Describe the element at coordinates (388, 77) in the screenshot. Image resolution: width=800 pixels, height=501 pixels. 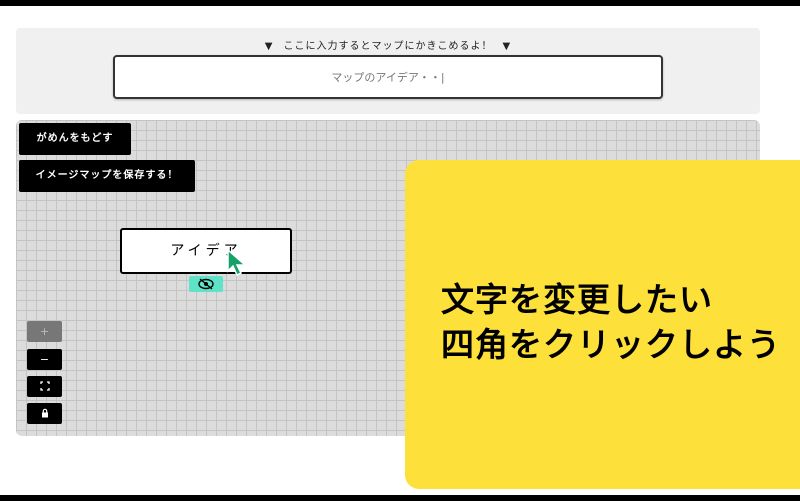
I see `idea-input` at that location.